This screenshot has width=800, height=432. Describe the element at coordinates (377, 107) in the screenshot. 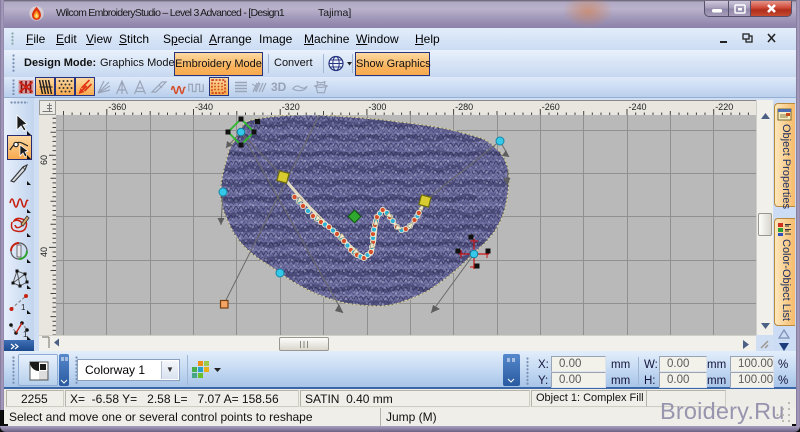

I see `svg-text: -300` at that location.